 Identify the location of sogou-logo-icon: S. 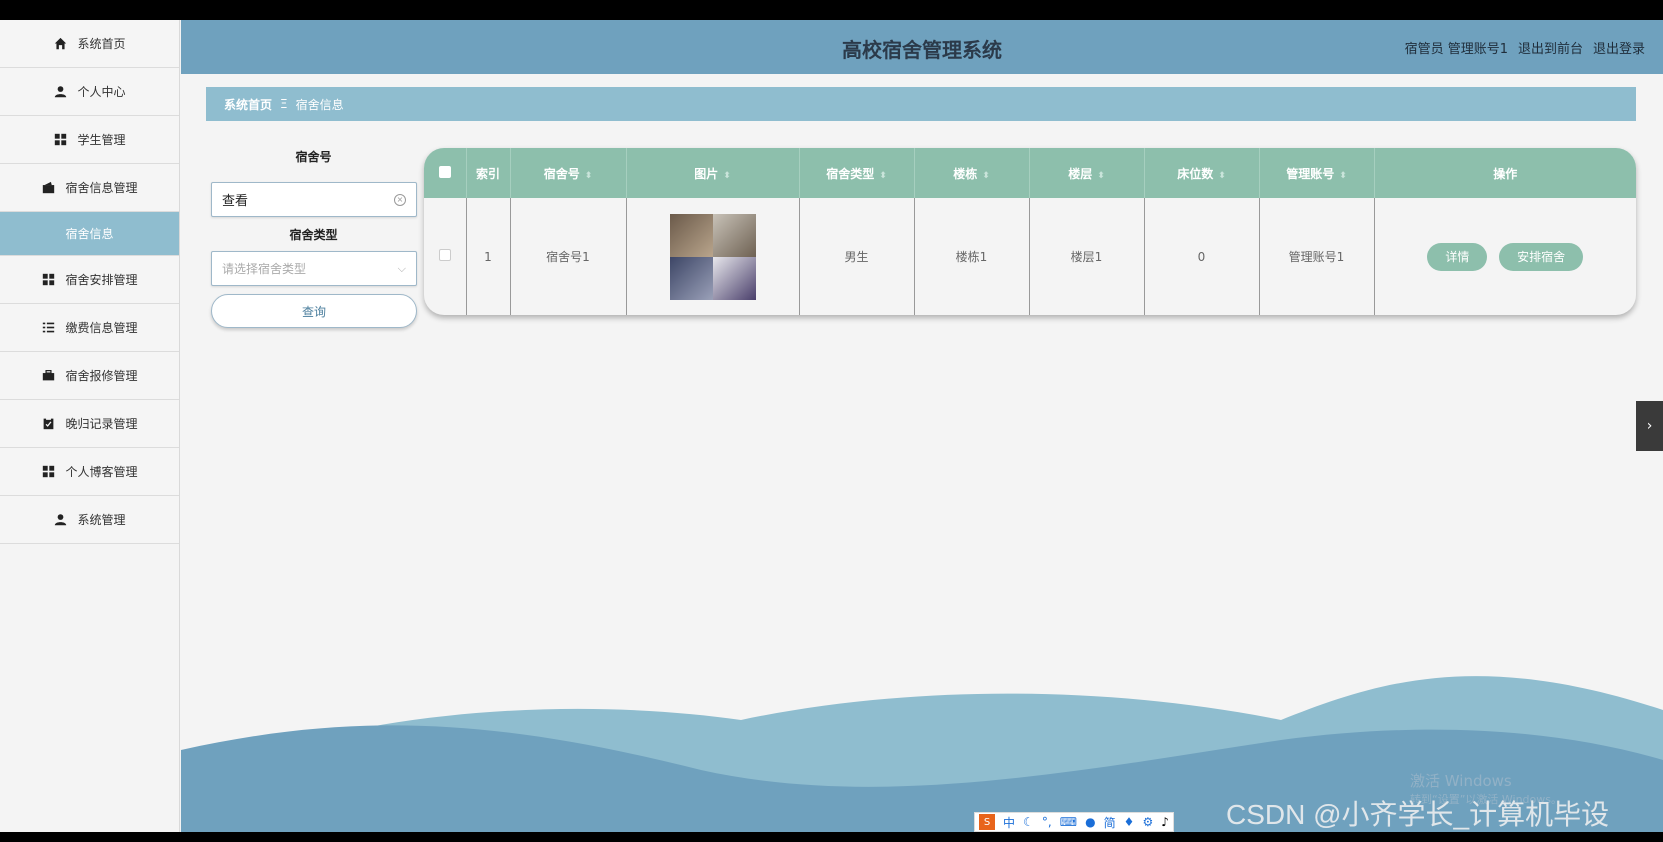
(987, 822).